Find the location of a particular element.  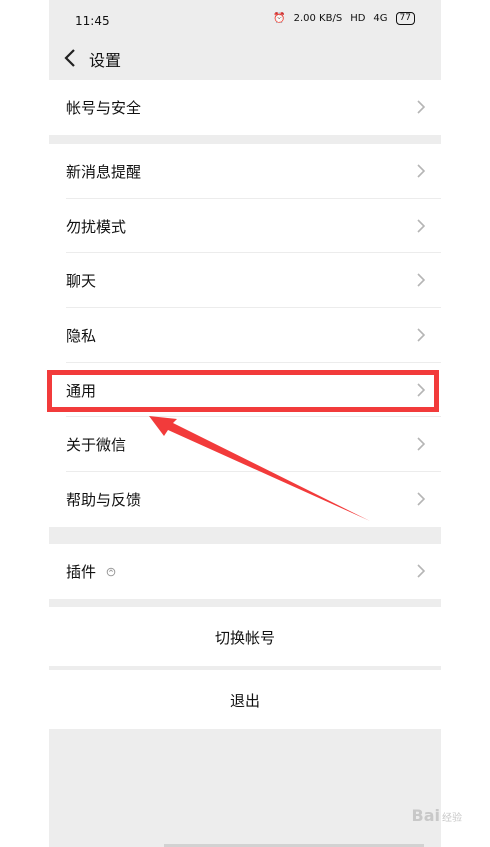

settings-item-account: 帐号与安全 is located at coordinates (245, 107).